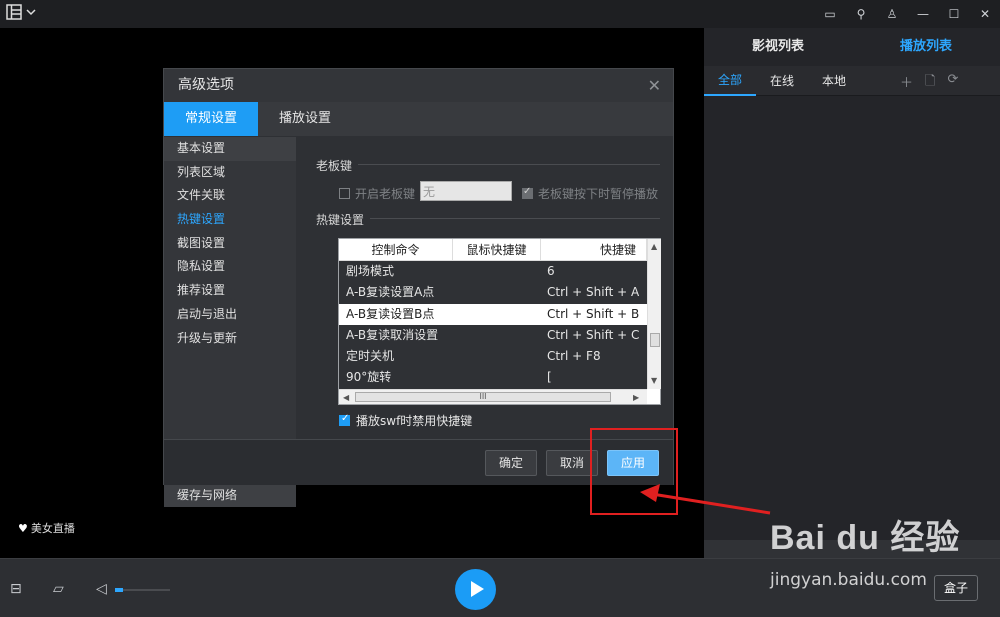  What do you see at coordinates (230, 173) in the screenshot?
I see `sidebar-item-list-area: 列表区域` at bounding box center [230, 173].